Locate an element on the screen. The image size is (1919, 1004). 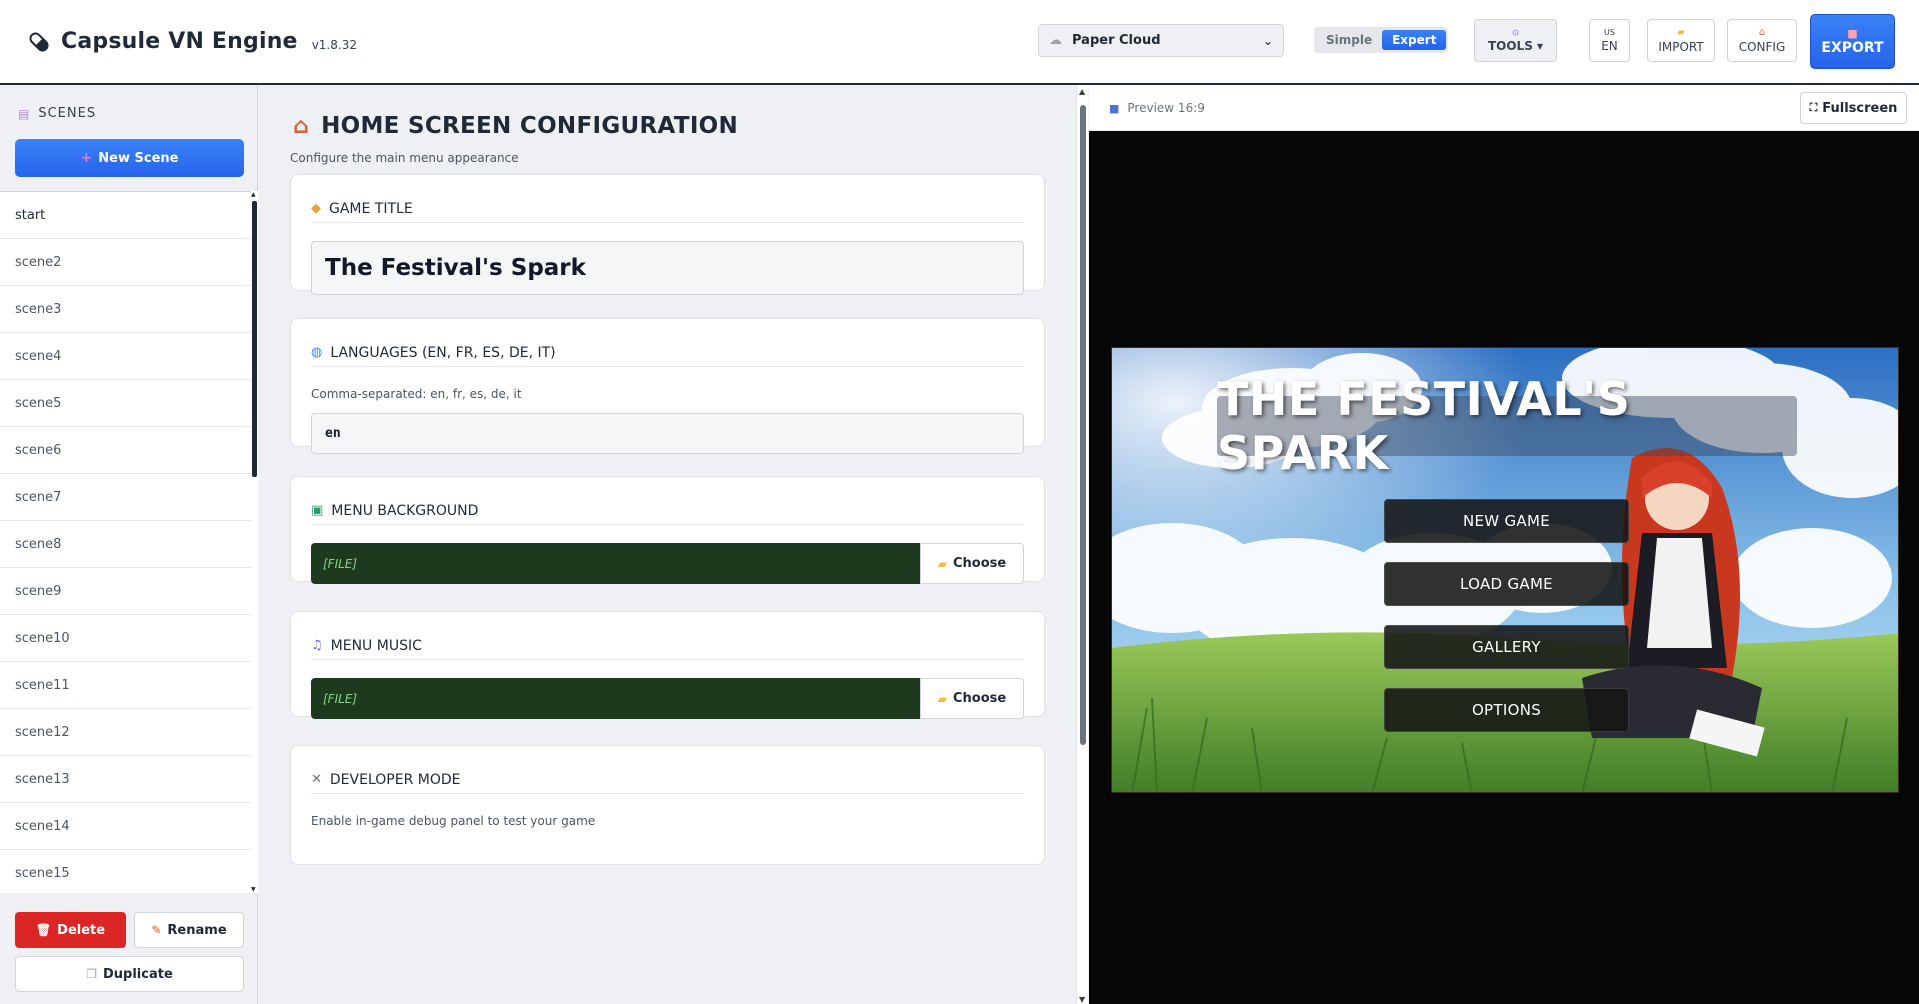
duplicate-scene-button: ❐ Duplicate is located at coordinates (129, 974).